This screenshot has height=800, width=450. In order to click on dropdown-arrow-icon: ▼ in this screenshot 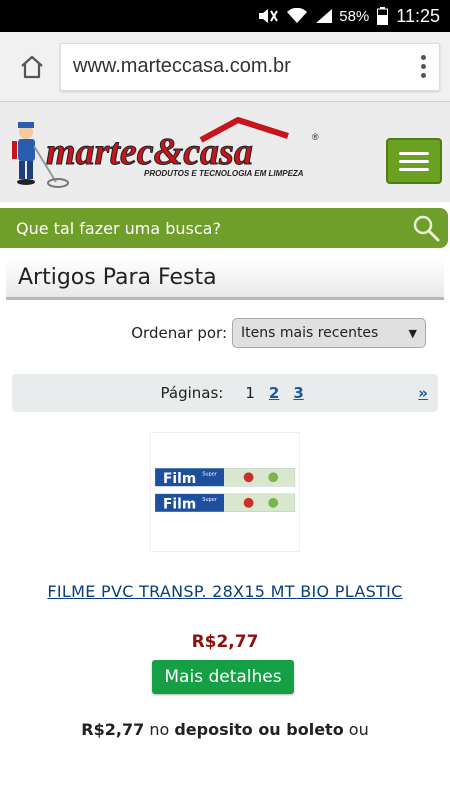, I will do `click(412, 333)`.